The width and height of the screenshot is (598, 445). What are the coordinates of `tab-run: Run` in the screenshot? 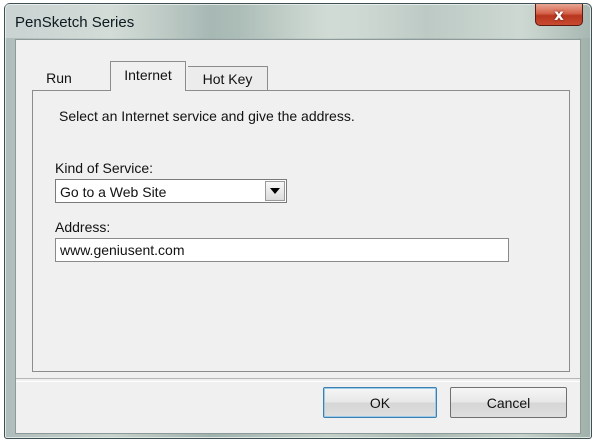 It's located at (59, 78).